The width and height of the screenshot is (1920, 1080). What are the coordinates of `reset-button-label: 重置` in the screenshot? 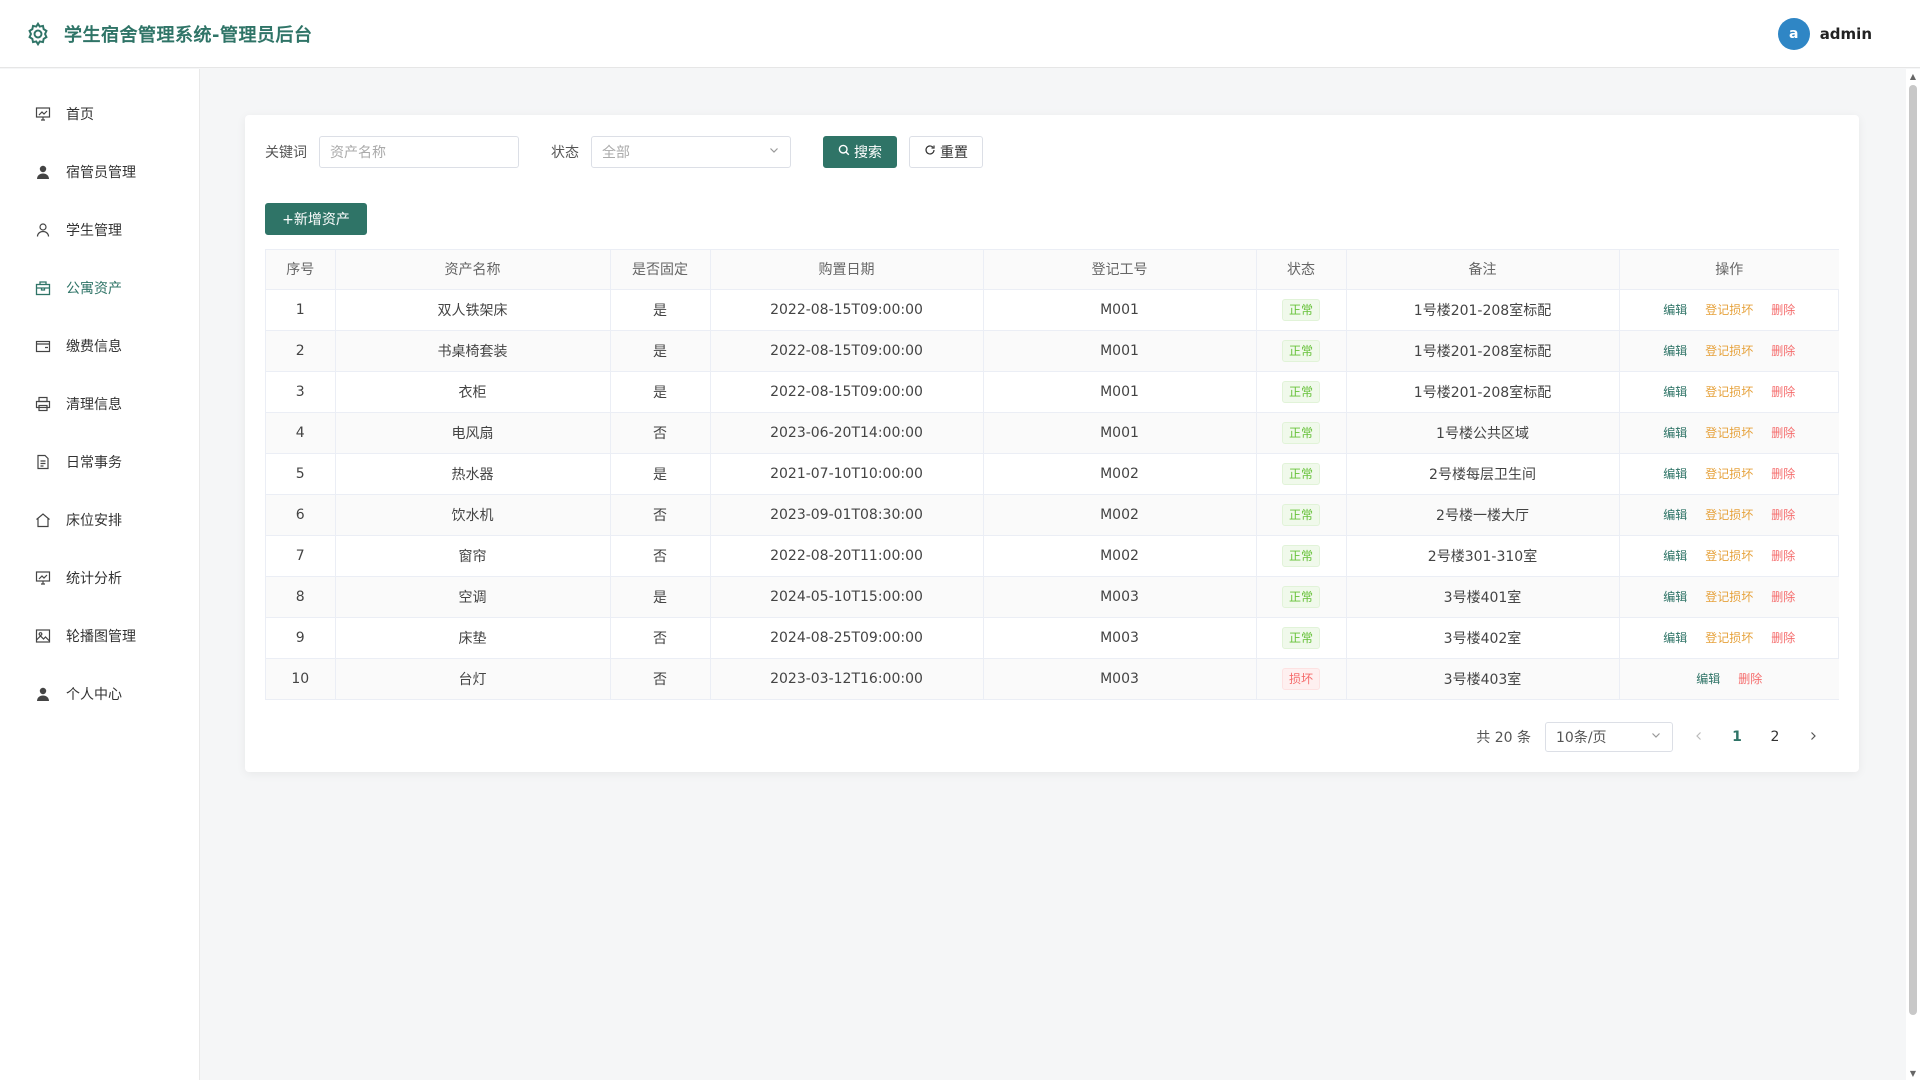 It's located at (954, 153).